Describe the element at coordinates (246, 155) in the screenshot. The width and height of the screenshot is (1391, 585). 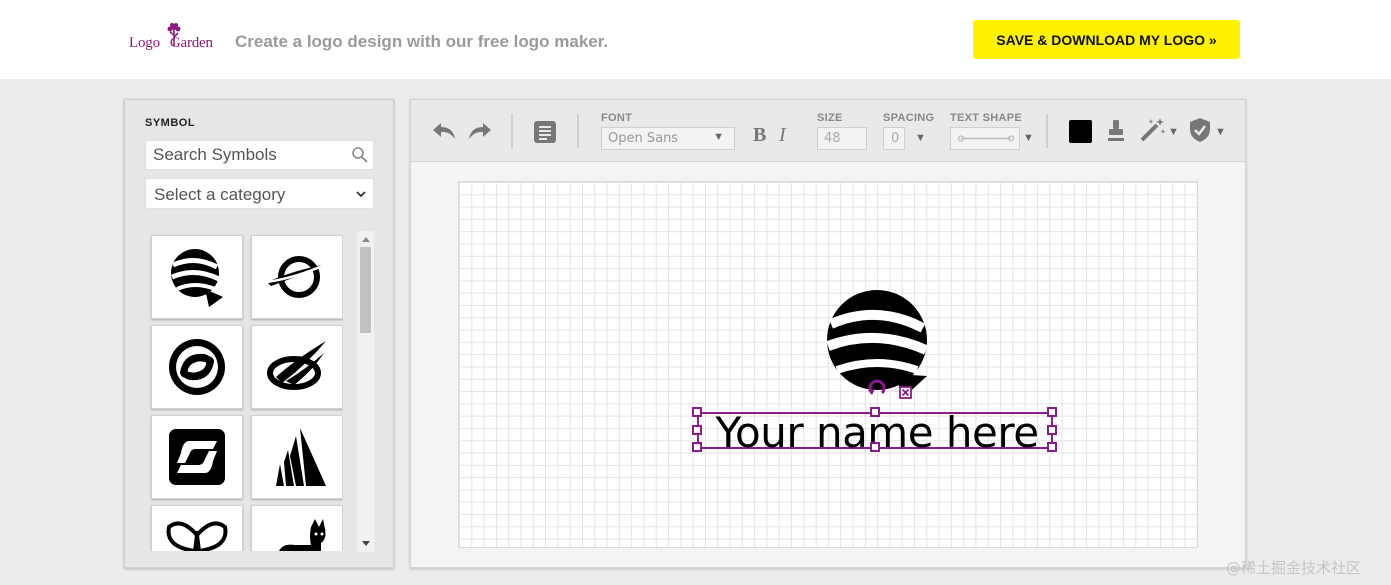
I see `symbol-search-input` at that location.